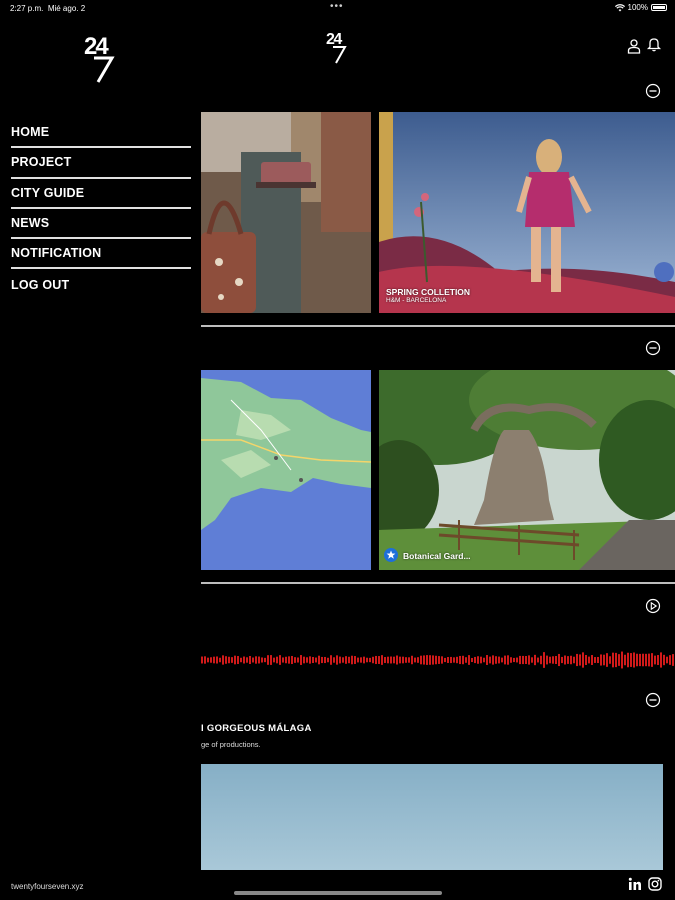 Image resolution: width=675 pixels, height=900 pixels. I want to click on multitask-dots: •••, so click(337, 6).